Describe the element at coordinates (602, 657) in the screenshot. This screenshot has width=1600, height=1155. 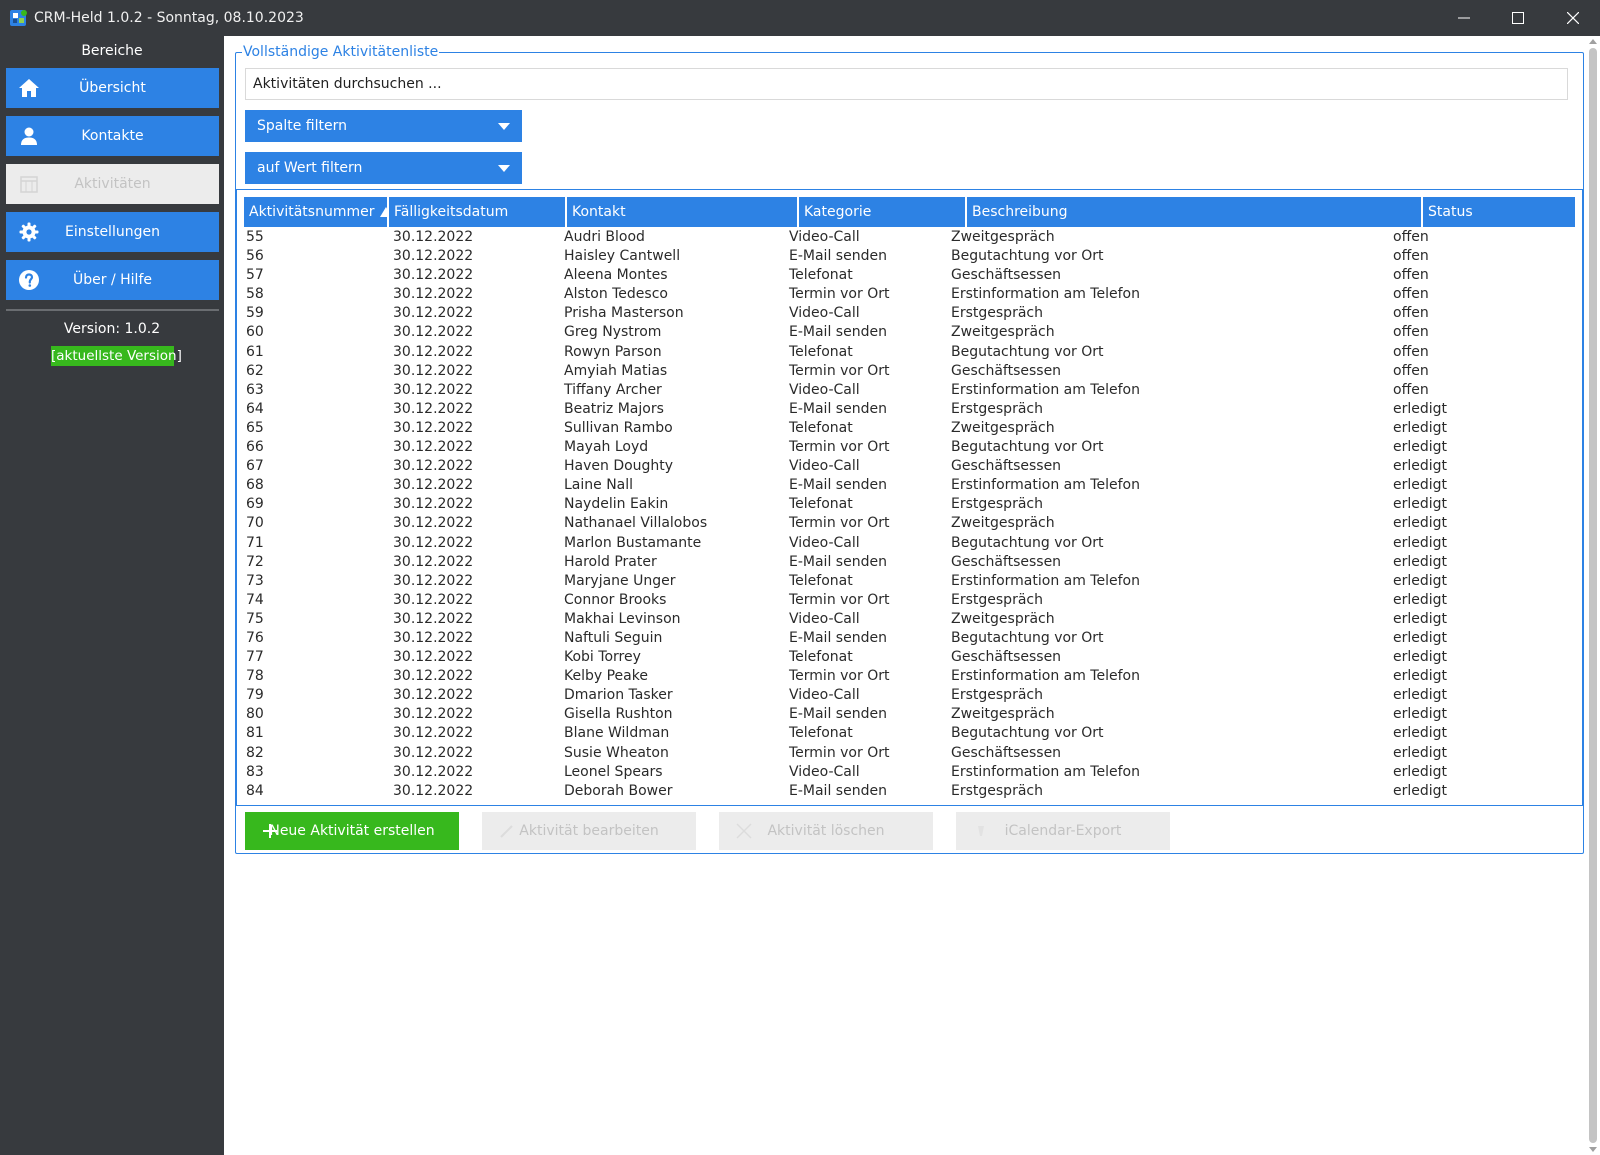
I see `table-cell: Kobi Torrey` at that location.